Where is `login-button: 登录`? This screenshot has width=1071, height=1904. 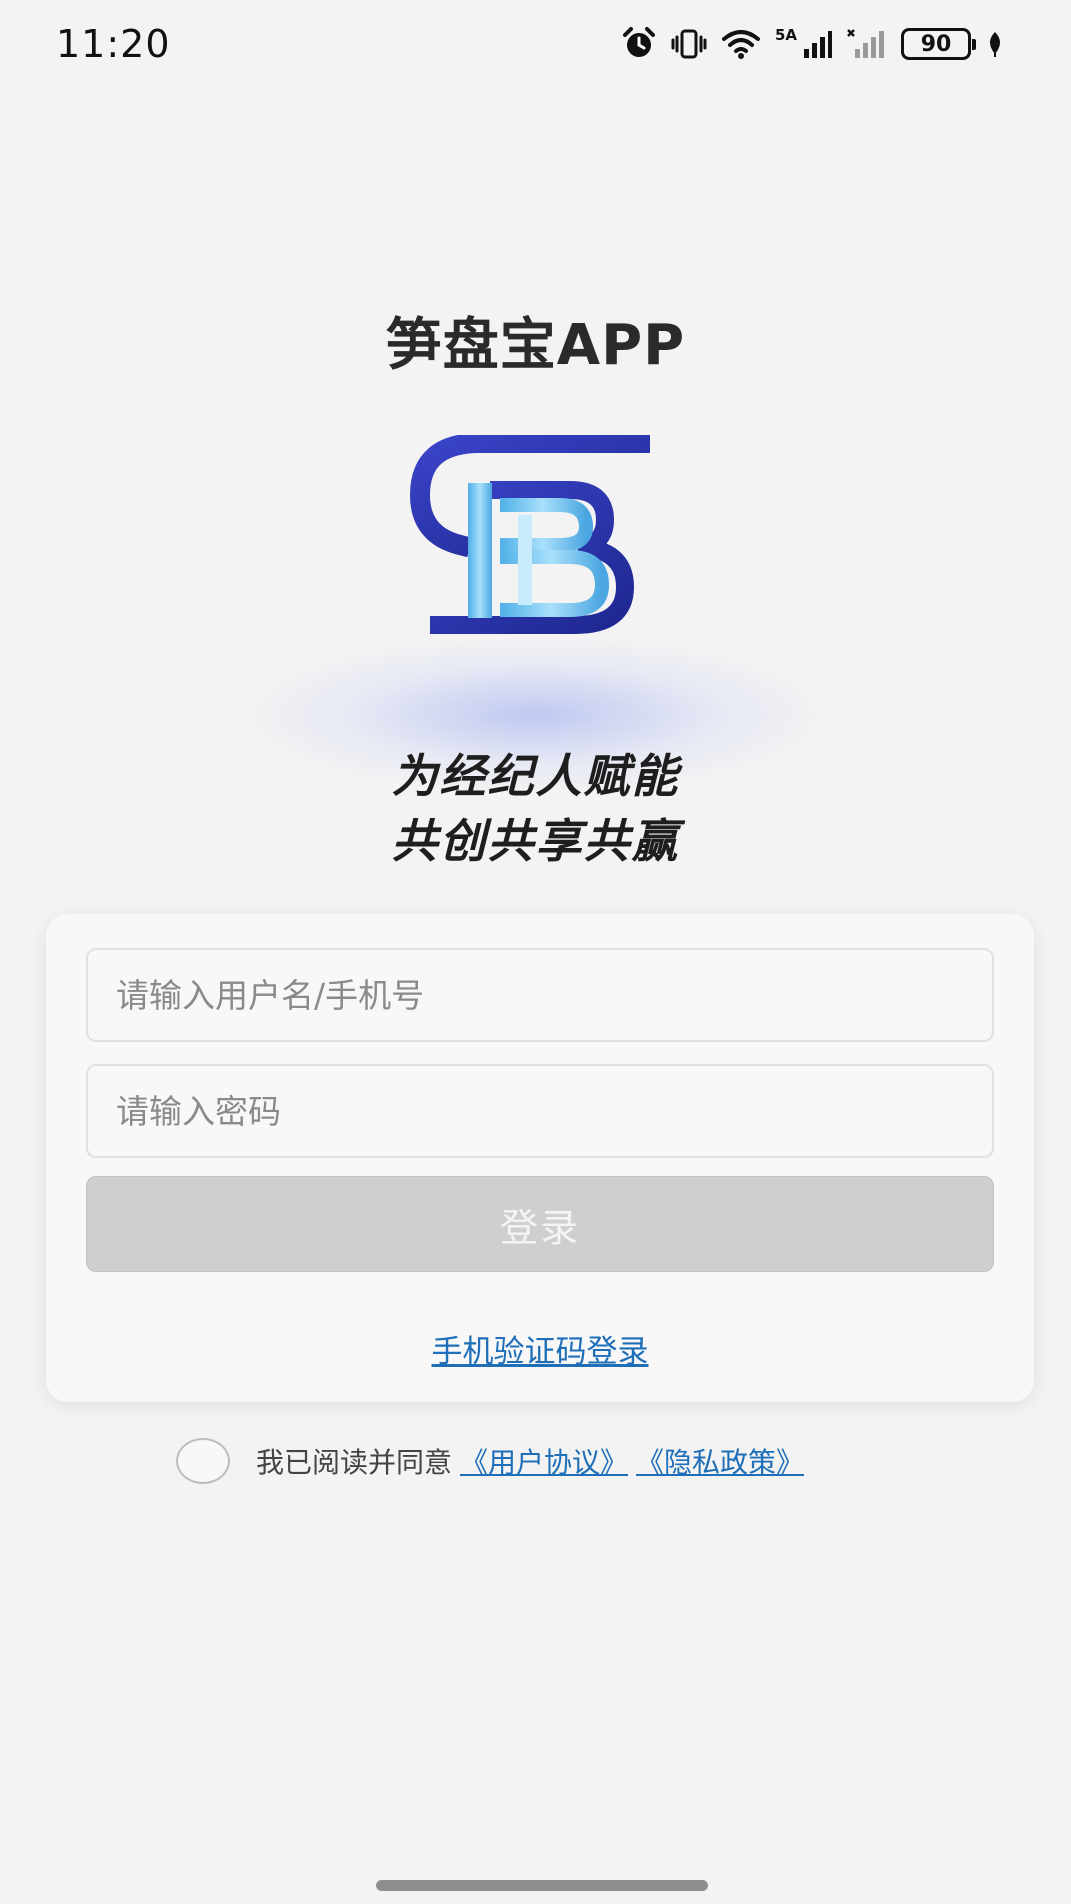
login-button: 登录 is located at coordinates (540, 1224).